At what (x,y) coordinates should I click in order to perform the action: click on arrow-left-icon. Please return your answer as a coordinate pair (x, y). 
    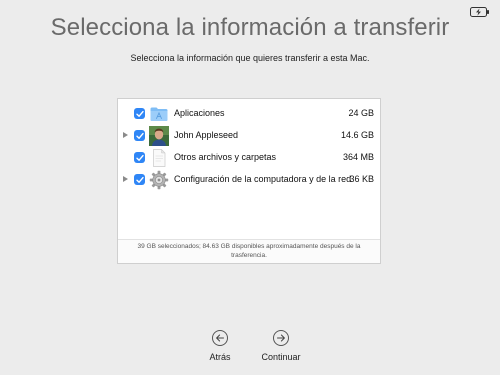
    Looking at the image, I should click on (220, 338).